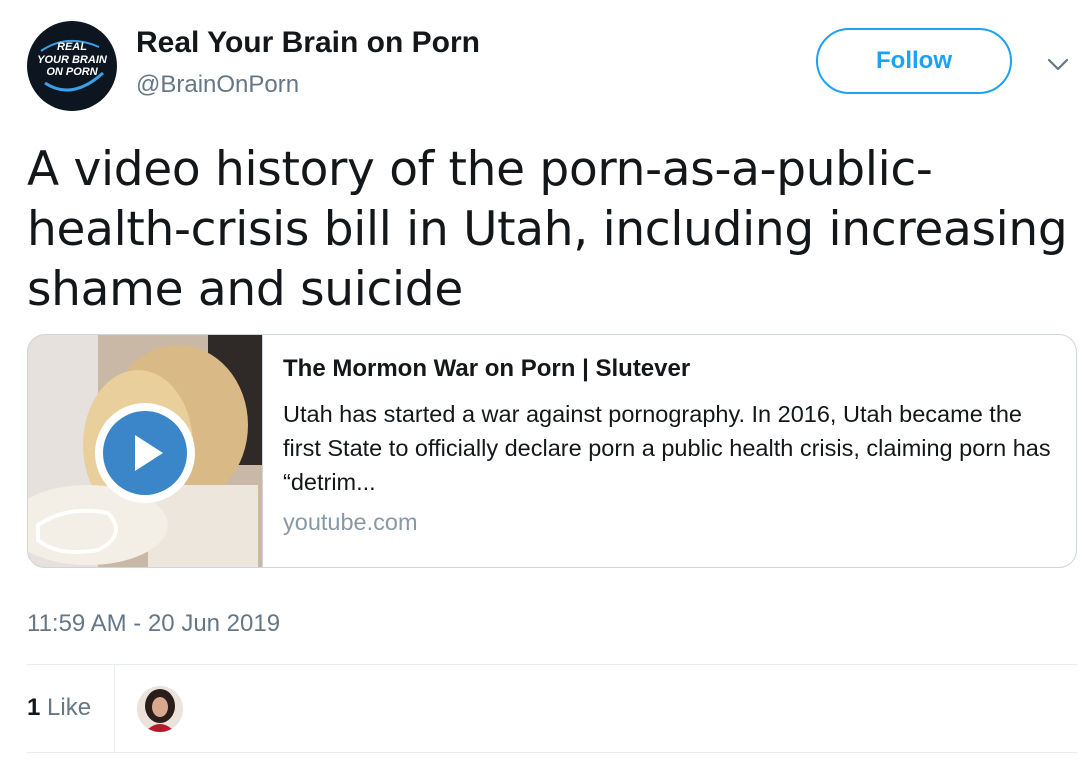 The image size is (1086, 761). Describe the element at coordinates (34, 707) in the screenshot. I see `likes-number: 1` at that location.